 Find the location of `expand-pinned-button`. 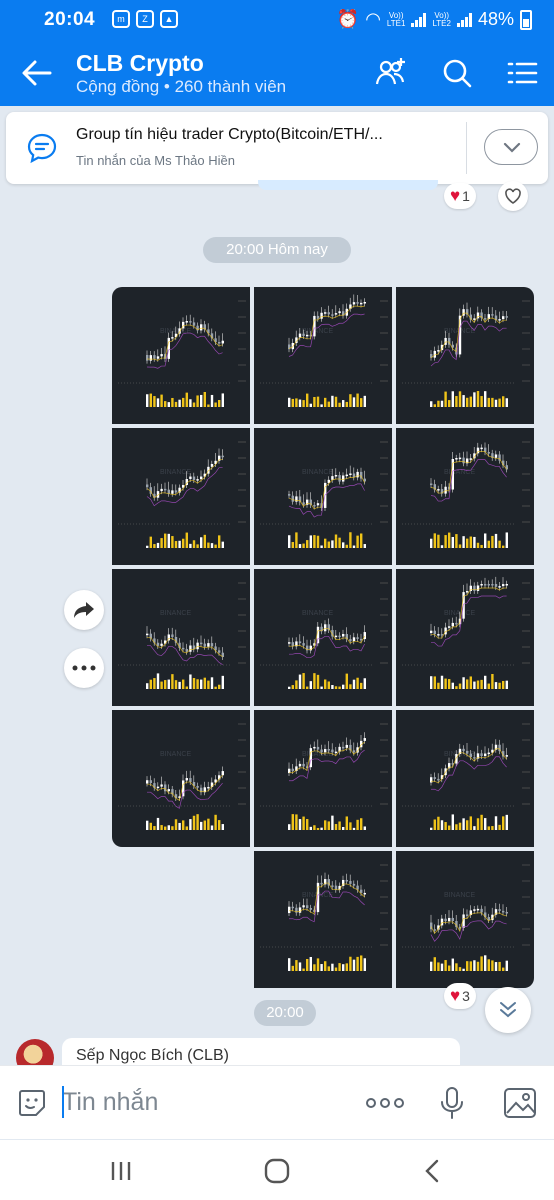

expand-pinned-button is located at coordinates (511, 147).